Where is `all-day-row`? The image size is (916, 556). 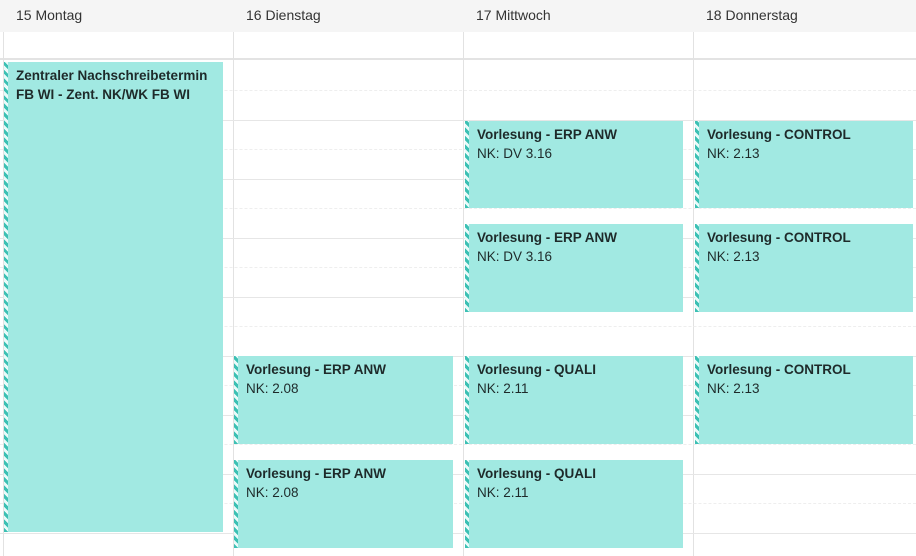
all-day-row is located at coordinates (458, 46).